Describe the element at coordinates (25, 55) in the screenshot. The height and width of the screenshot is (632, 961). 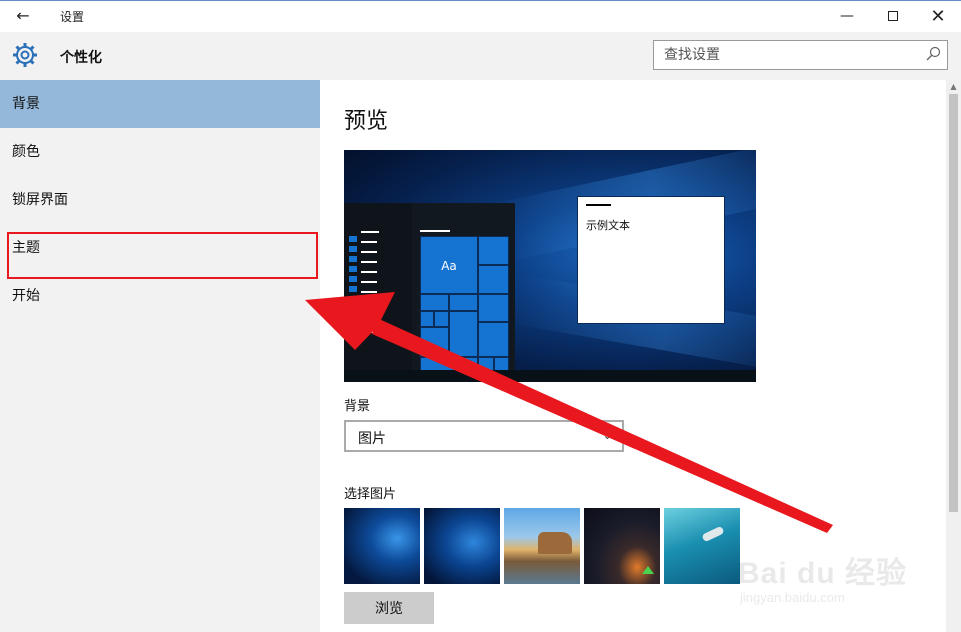
I see `gear-icon` at that location.